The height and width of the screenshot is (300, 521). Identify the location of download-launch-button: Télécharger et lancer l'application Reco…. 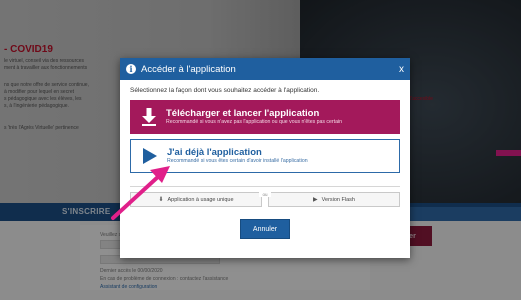
(265, 117).